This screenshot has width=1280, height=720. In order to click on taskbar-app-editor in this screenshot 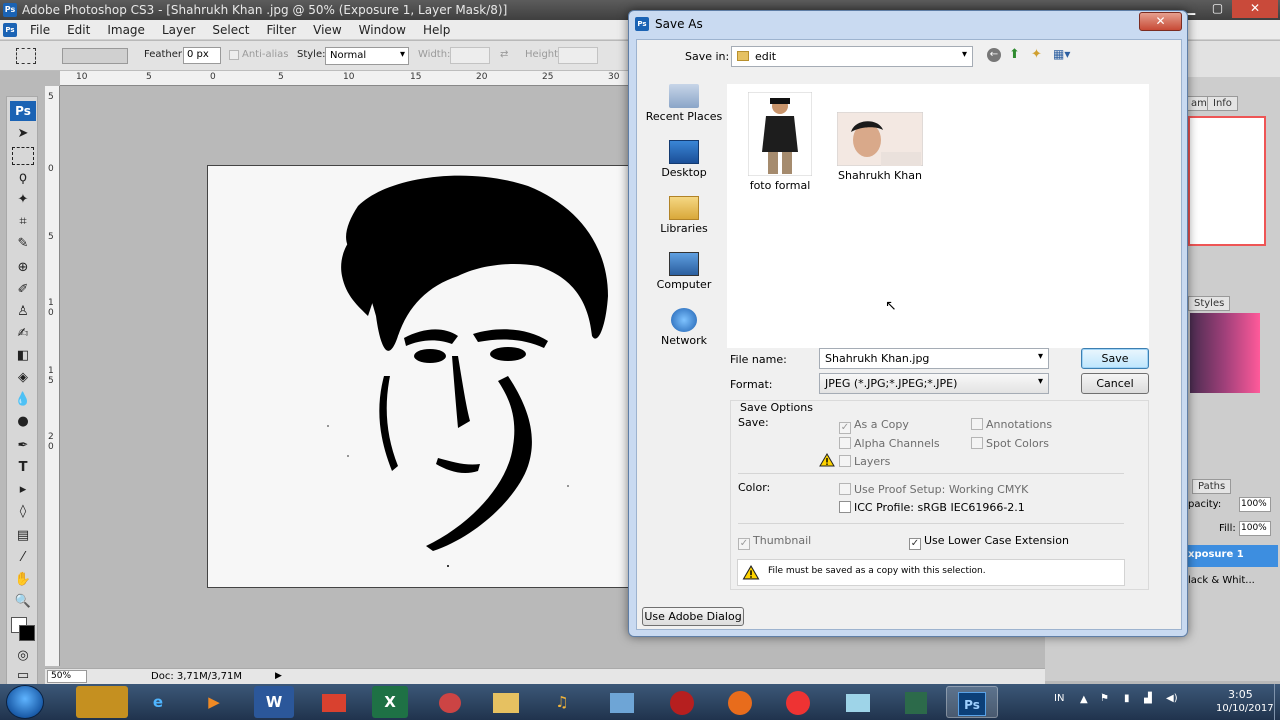, I will do `click(916, 702)`.